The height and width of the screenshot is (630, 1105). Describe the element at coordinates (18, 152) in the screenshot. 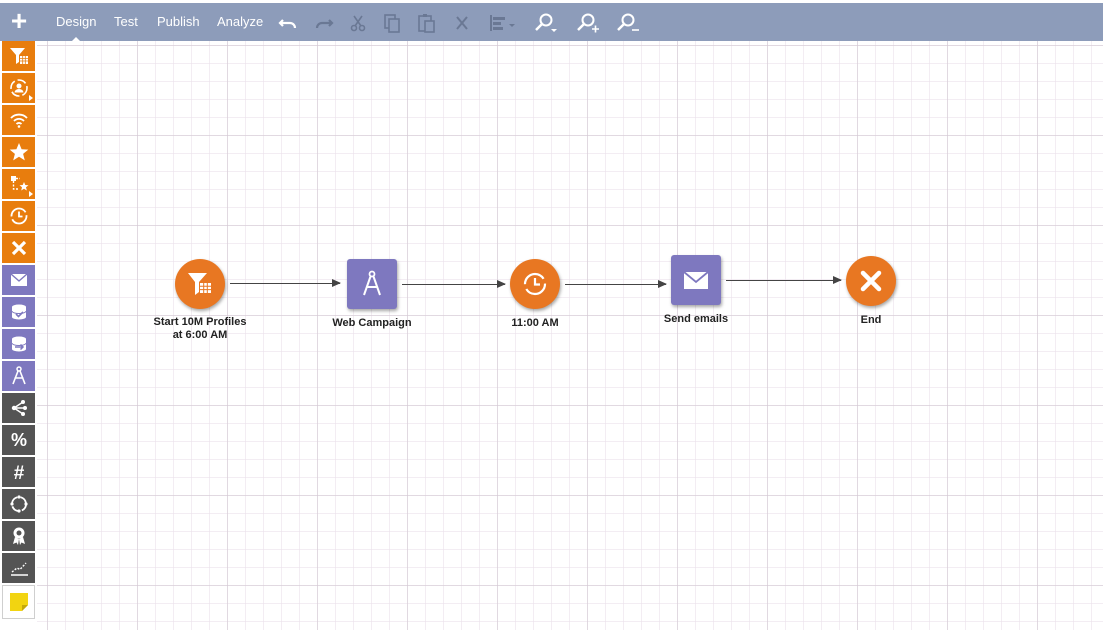

I see `star-icon` at that location.